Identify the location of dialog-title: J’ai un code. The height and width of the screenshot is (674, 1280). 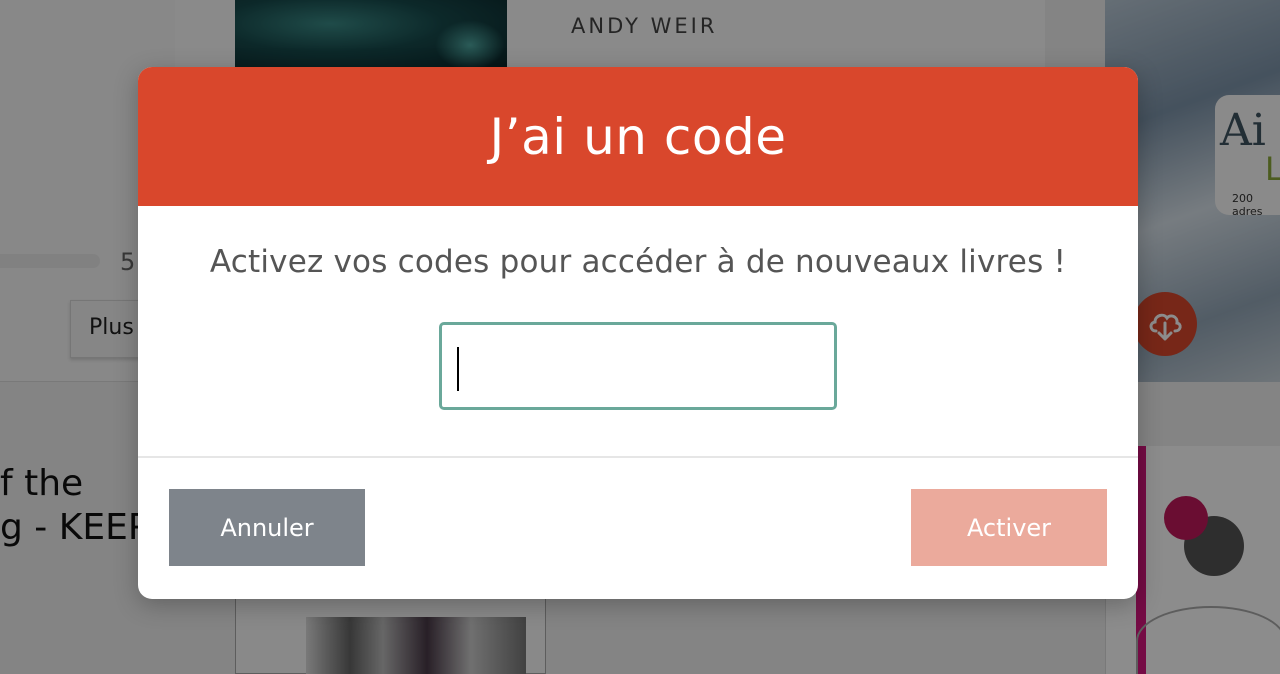
(638, 136).